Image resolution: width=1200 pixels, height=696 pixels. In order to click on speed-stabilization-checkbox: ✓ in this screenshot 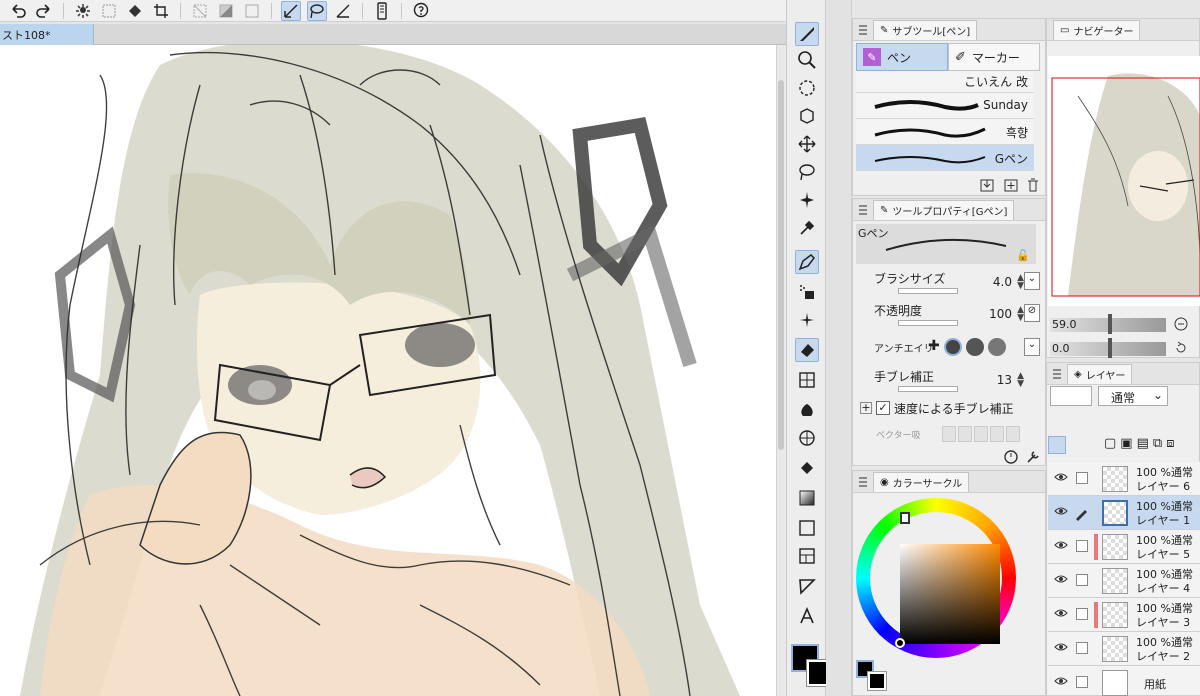, I will do `click(883, 408)`.